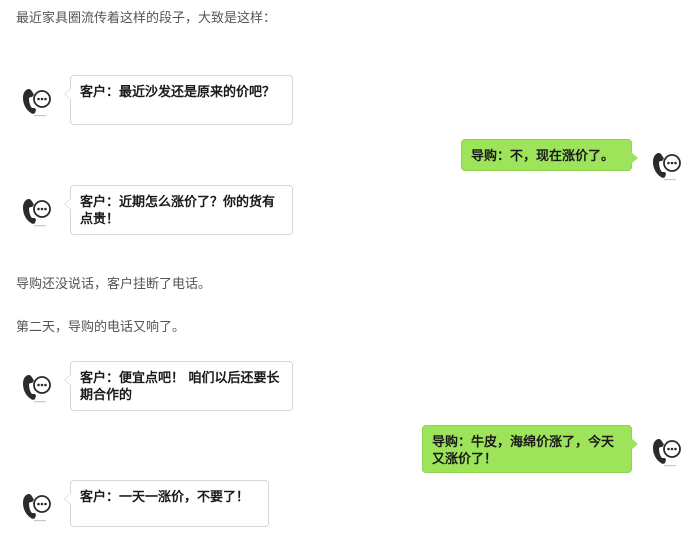 The image size is (695, 552). Describe the element at coordinates (166, 503) in the screenshot. I see `customer-message: 客户：一天一涨价，不要了！` at that location.